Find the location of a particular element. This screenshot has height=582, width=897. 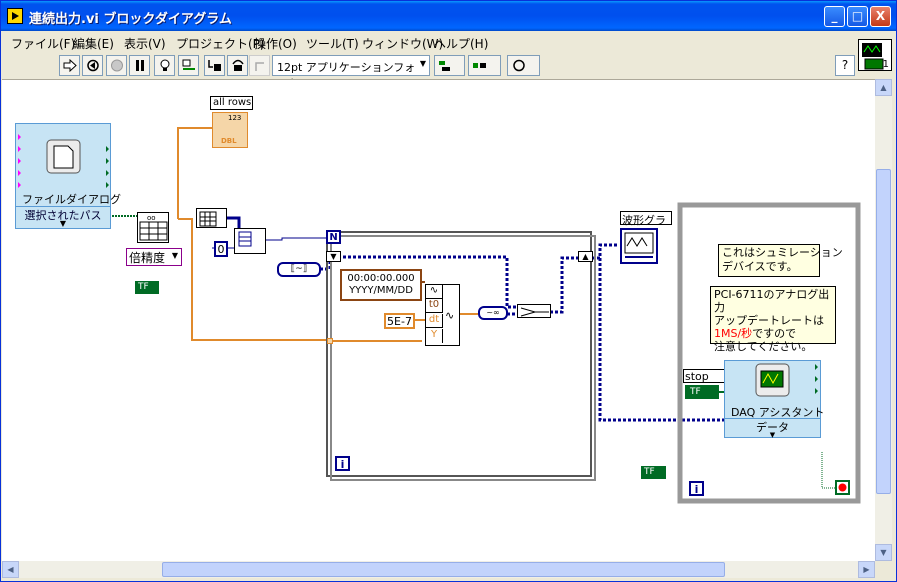

scroll-down-button: ▼ is located at coordinates (883, 552).